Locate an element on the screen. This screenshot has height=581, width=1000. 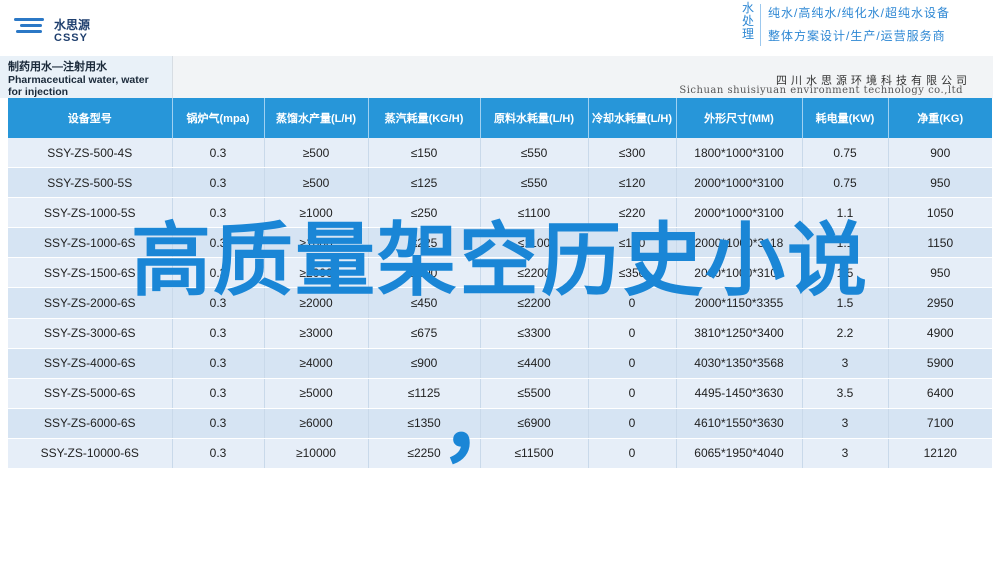
column-header: 外形尺寸(MM) is located at coordinates (739, 118).